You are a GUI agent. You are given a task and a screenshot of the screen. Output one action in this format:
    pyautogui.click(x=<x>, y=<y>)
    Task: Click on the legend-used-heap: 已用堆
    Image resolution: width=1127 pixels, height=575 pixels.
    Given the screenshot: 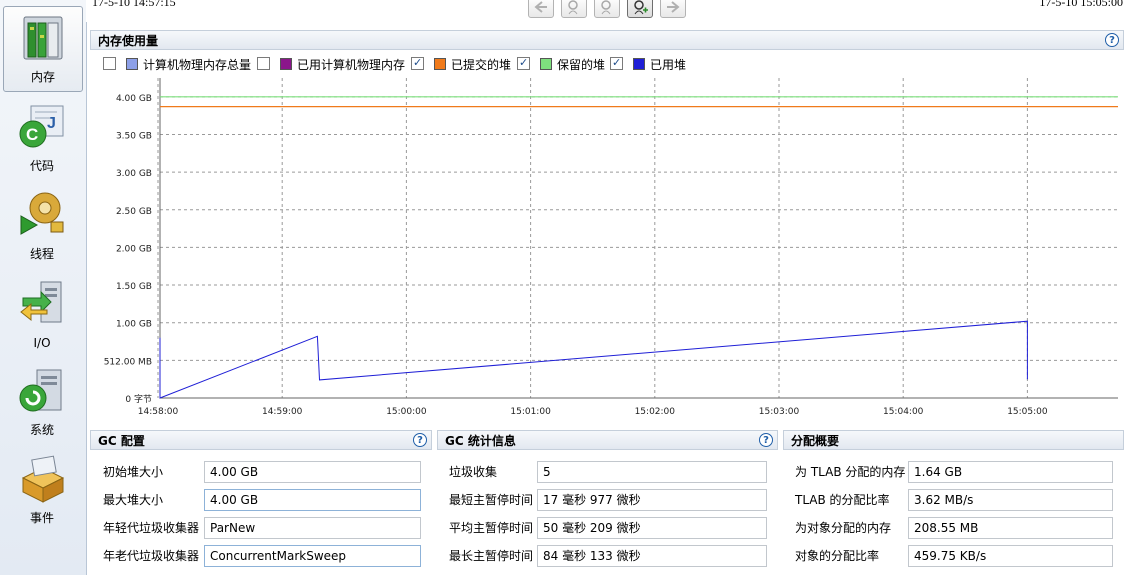 What is the action you would take?
    pyautogui.click(x=648, y=64)
    